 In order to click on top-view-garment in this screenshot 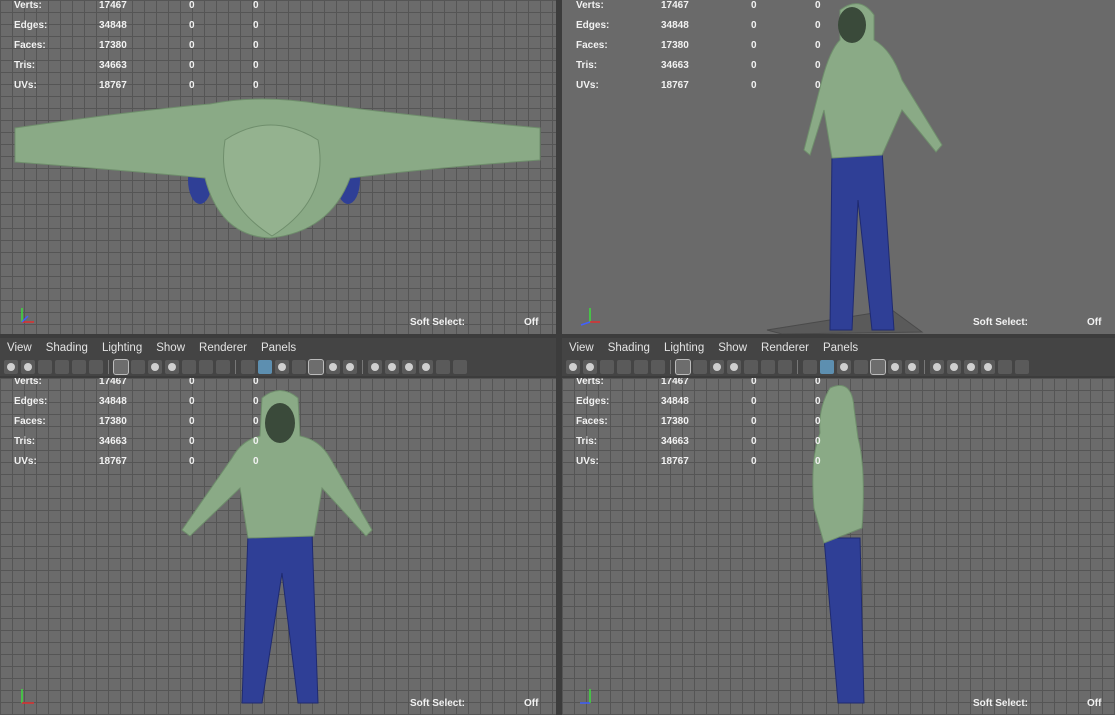, I will do `click(277, 168)`.